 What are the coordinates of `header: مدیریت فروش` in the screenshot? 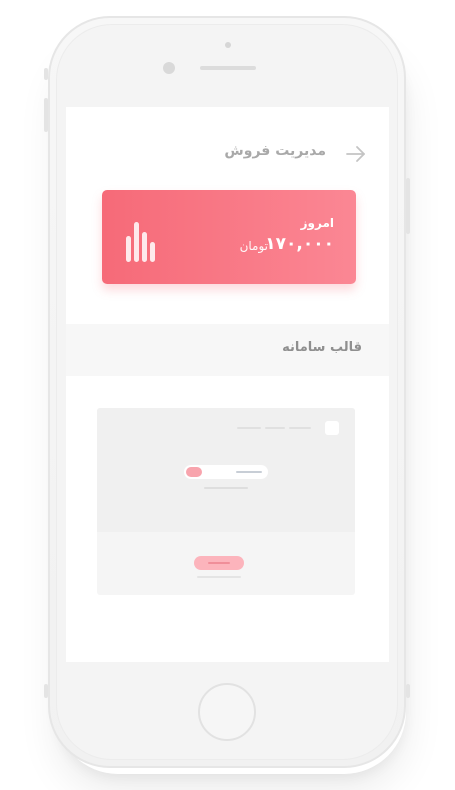 It's located at (227, 154).